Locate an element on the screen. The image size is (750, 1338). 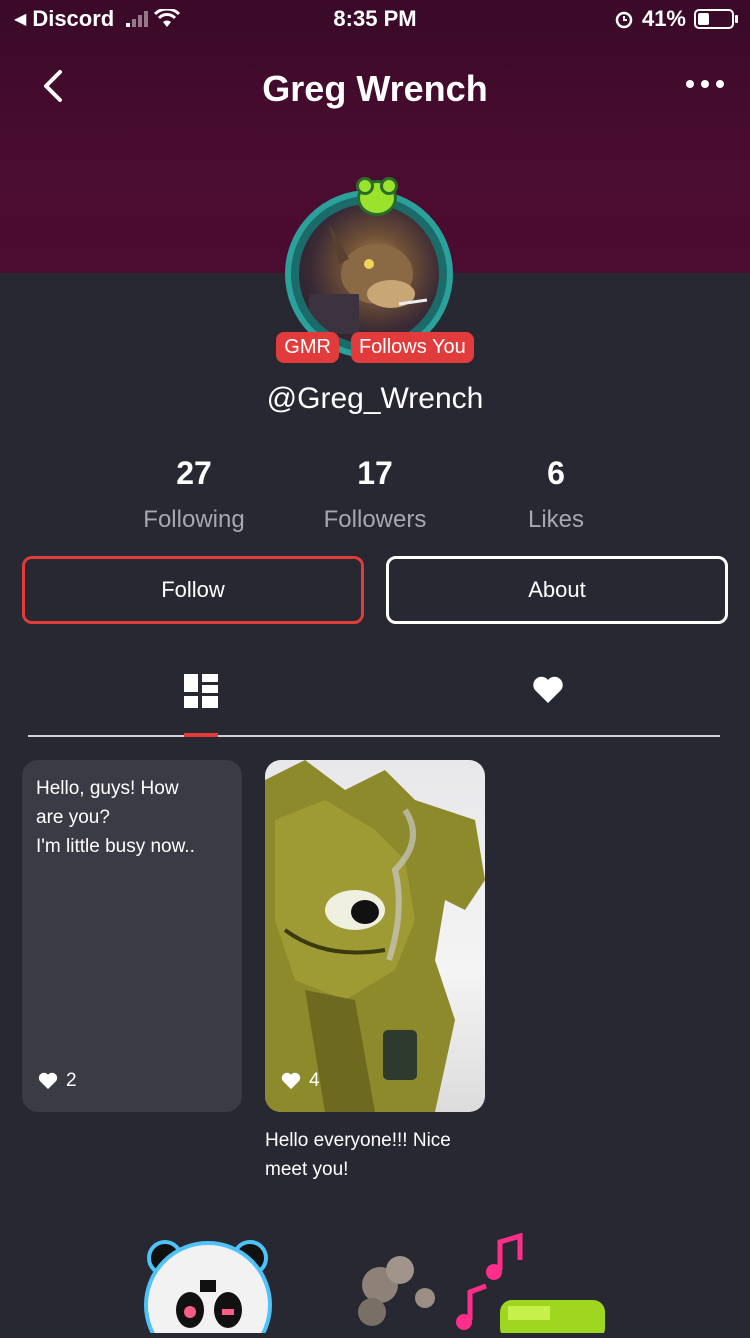
badge-gmr: GMR is located at coordinates (307, 347).